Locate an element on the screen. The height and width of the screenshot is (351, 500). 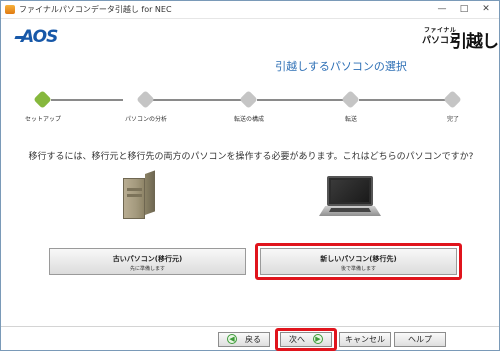
cancel-button: キャンセル is located at coordinates (365, 339).